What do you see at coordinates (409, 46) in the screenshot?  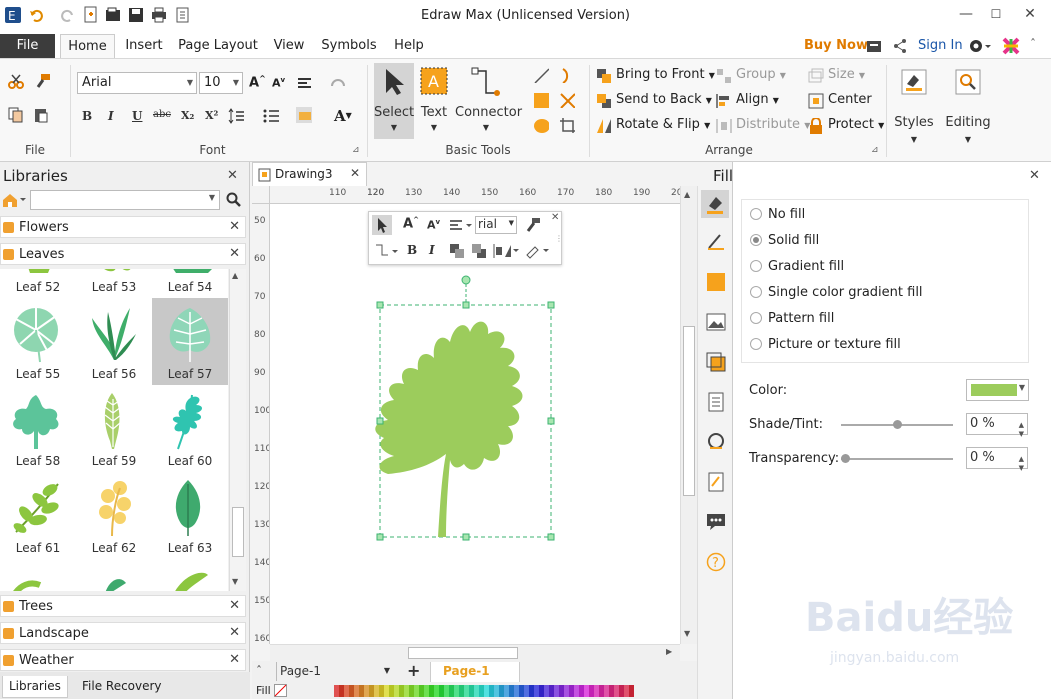 I see `tab-help: Help` at bounding box center [409, 46].